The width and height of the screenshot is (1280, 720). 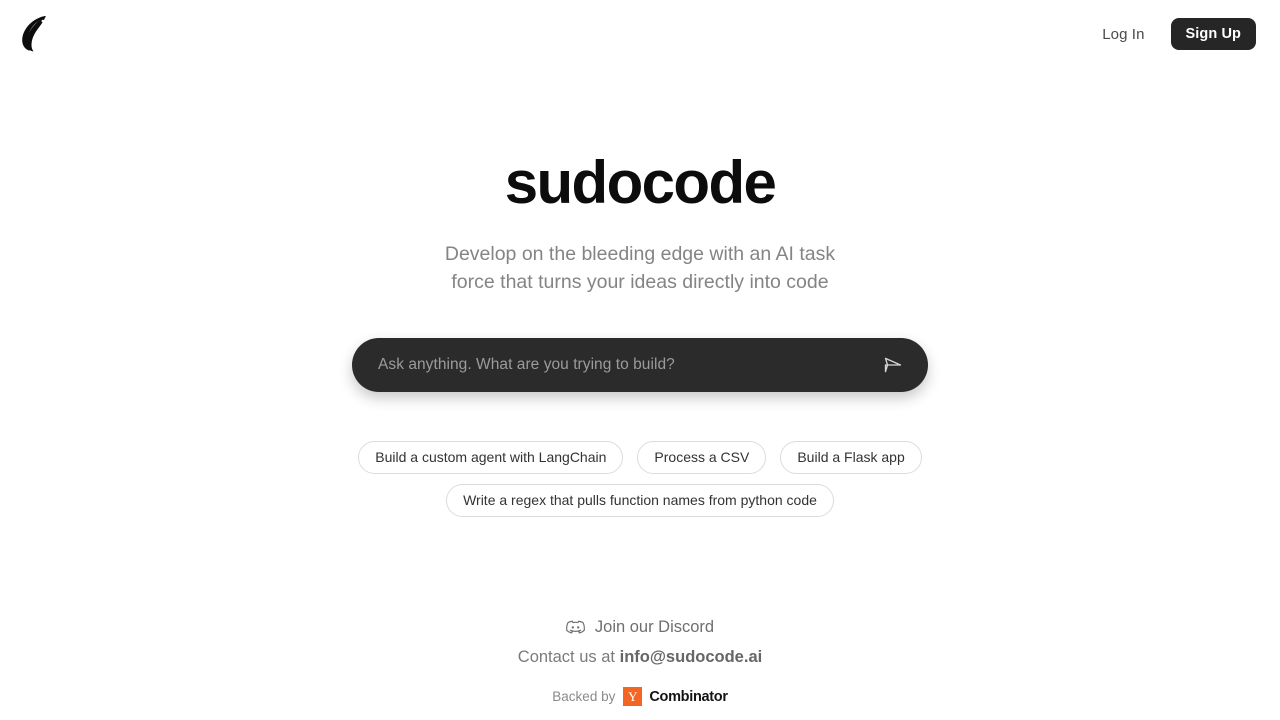 I want to click on send-button, so click(x=893, y=365).